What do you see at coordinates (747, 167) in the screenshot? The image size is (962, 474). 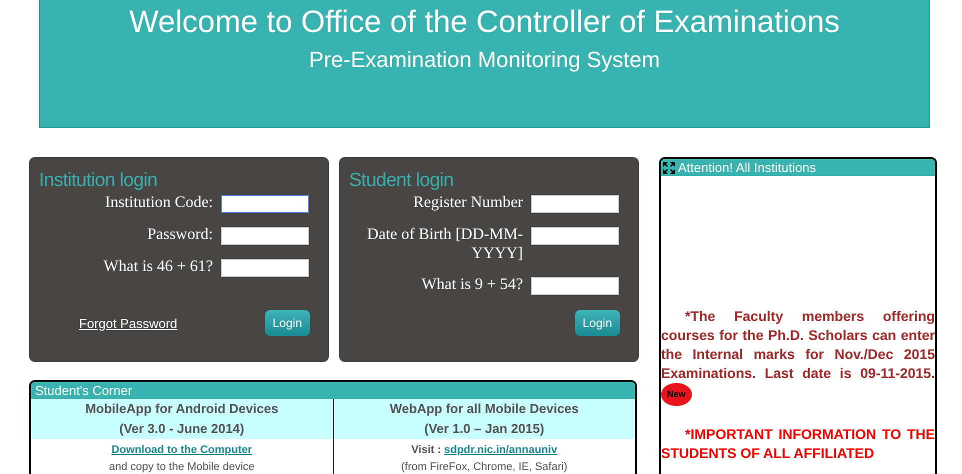 I see `notice-title: Attention! All Institutions` at bounding box center [747, 167].